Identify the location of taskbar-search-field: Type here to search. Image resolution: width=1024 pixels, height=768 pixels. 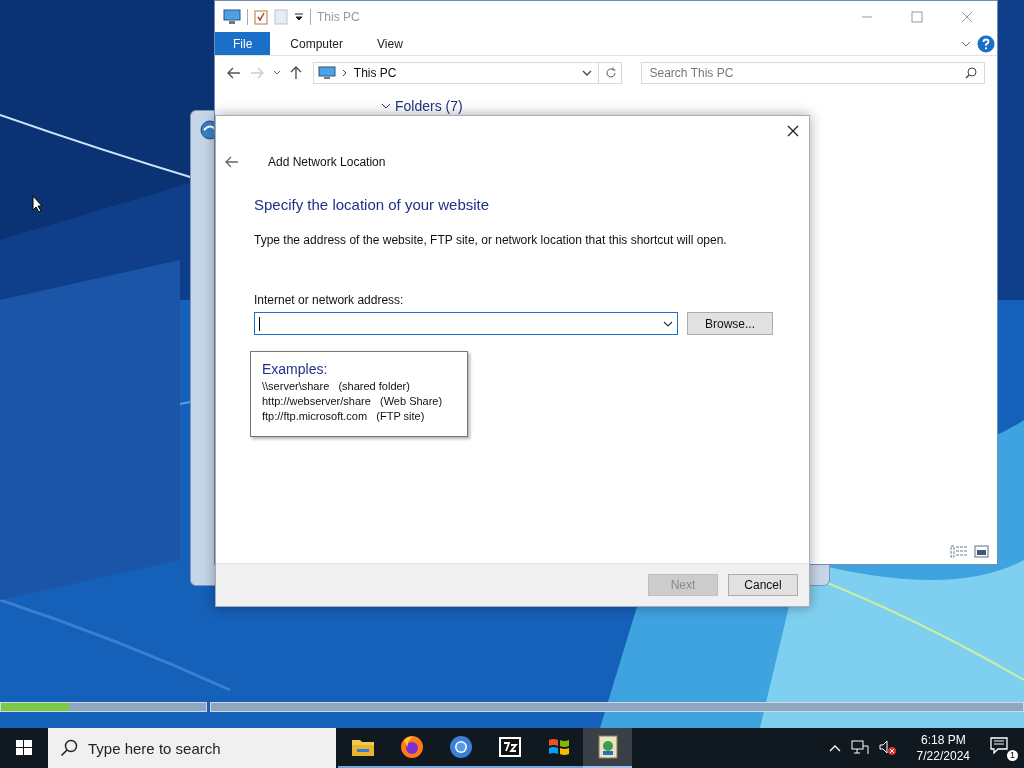
(192, 748).